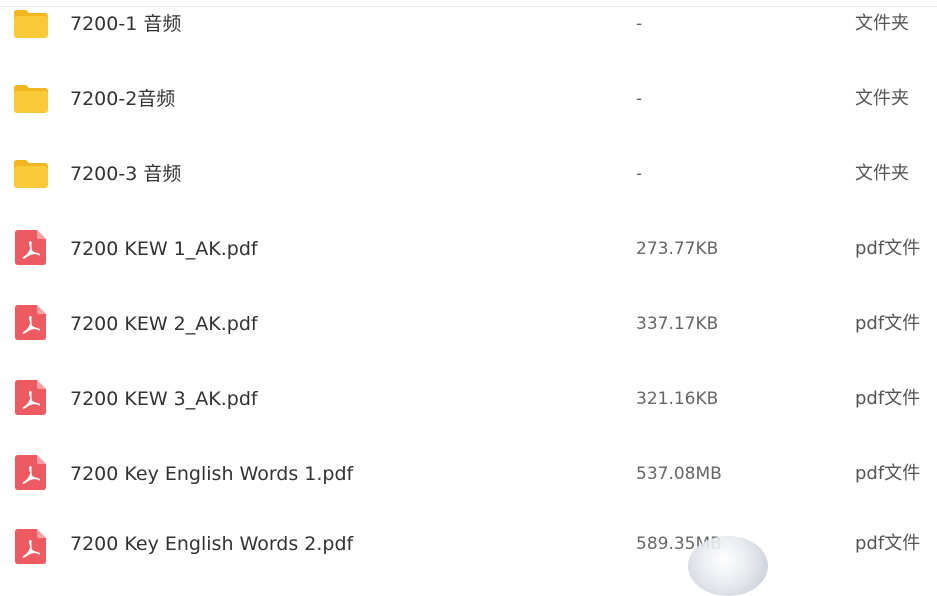 The height and width of the screenshot is (596, 937). I want to click on file-size: 337.17KB, so click(677, 324).